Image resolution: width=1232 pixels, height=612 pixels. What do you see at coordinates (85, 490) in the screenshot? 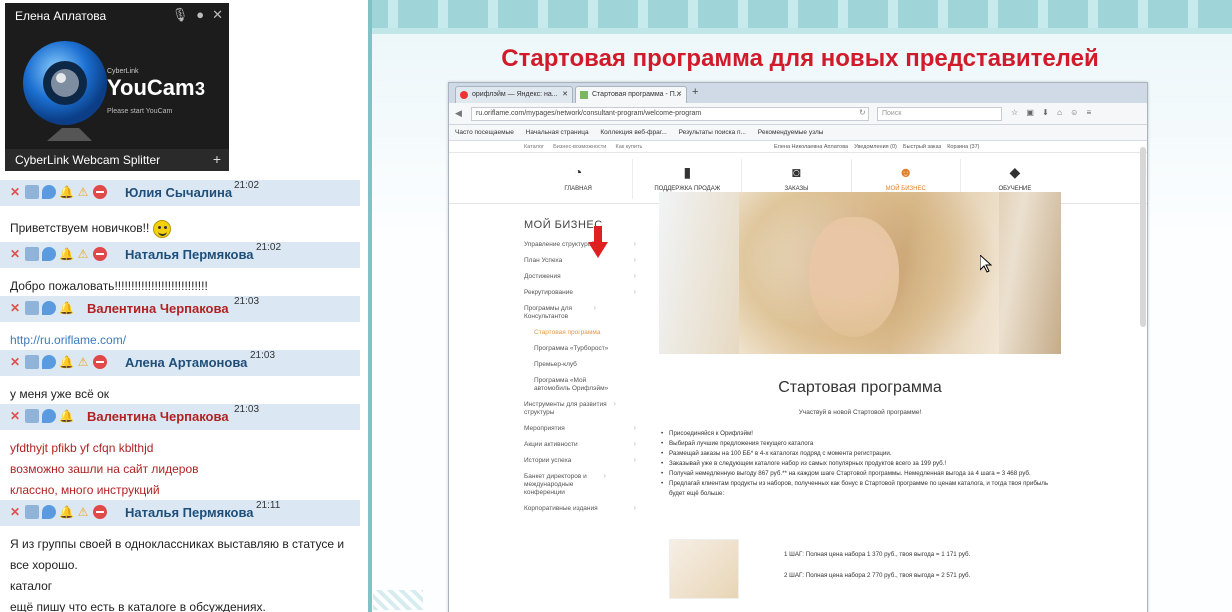
I see `message-line: классно, много инструкций` at bounding box center [85, 490].